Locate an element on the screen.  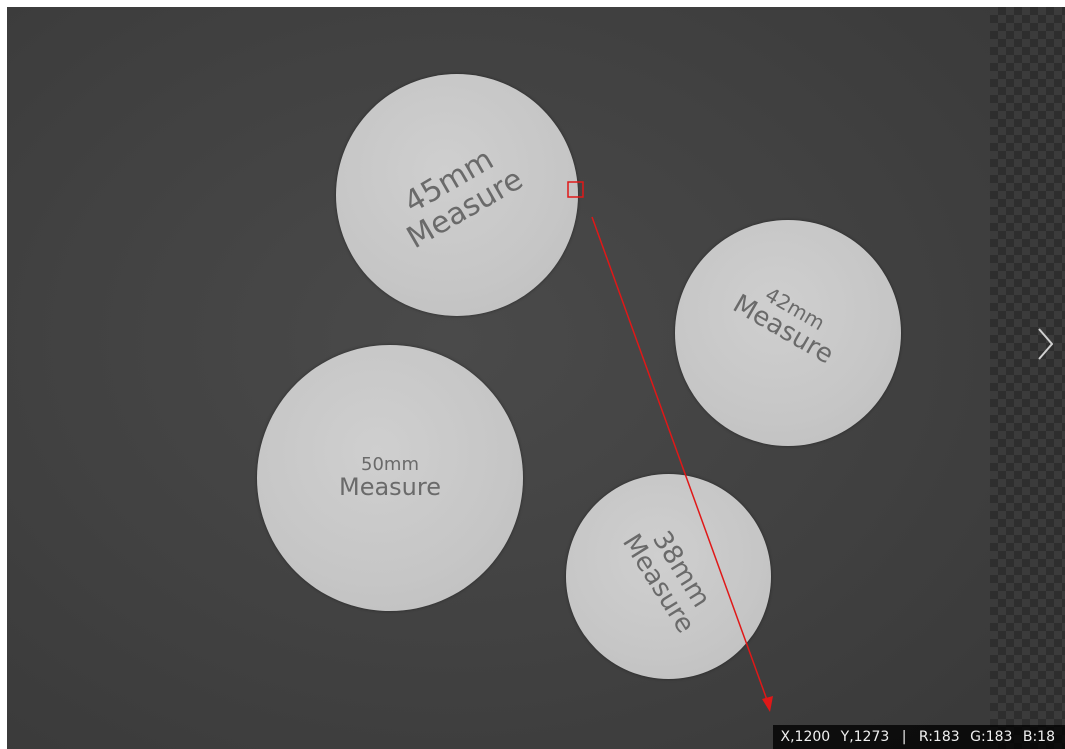
disc-label: 42mm Measure is located at coordinates (788, 321).